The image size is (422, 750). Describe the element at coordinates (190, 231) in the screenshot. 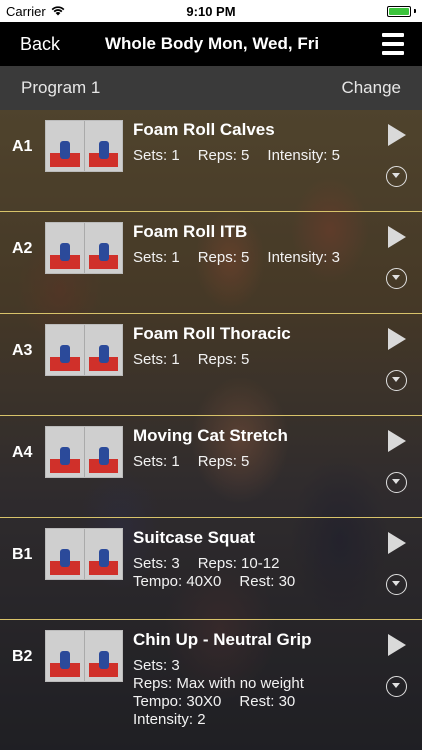

I see `exercise-name: Foam Roll ITB` at that location.